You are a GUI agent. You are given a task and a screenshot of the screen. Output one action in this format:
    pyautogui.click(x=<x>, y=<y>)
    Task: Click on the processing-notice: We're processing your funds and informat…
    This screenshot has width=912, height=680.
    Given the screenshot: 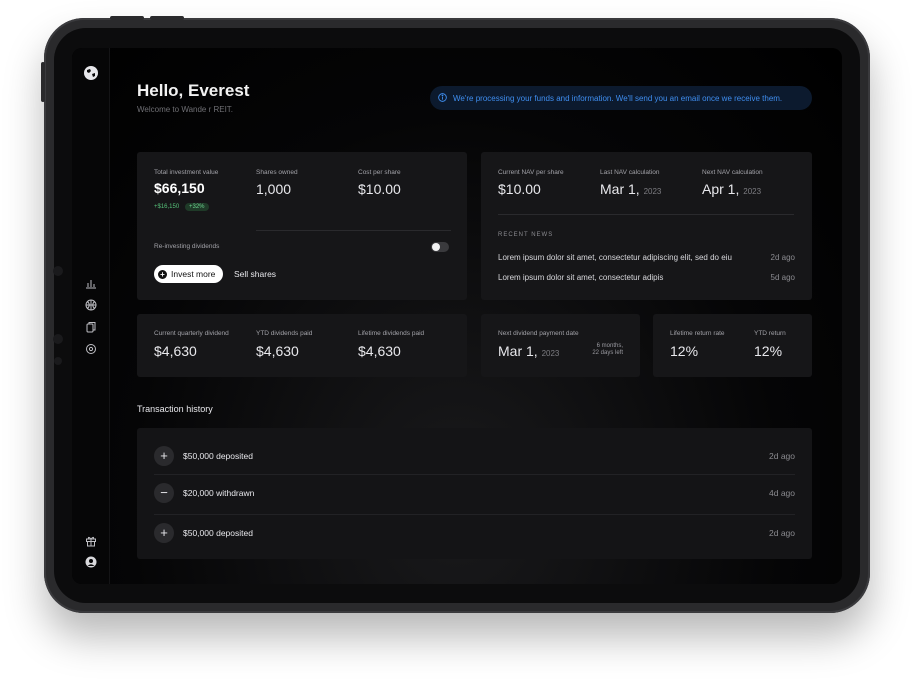 What is the action you would take?
    pyautogui.click(x=621, y=98)
    